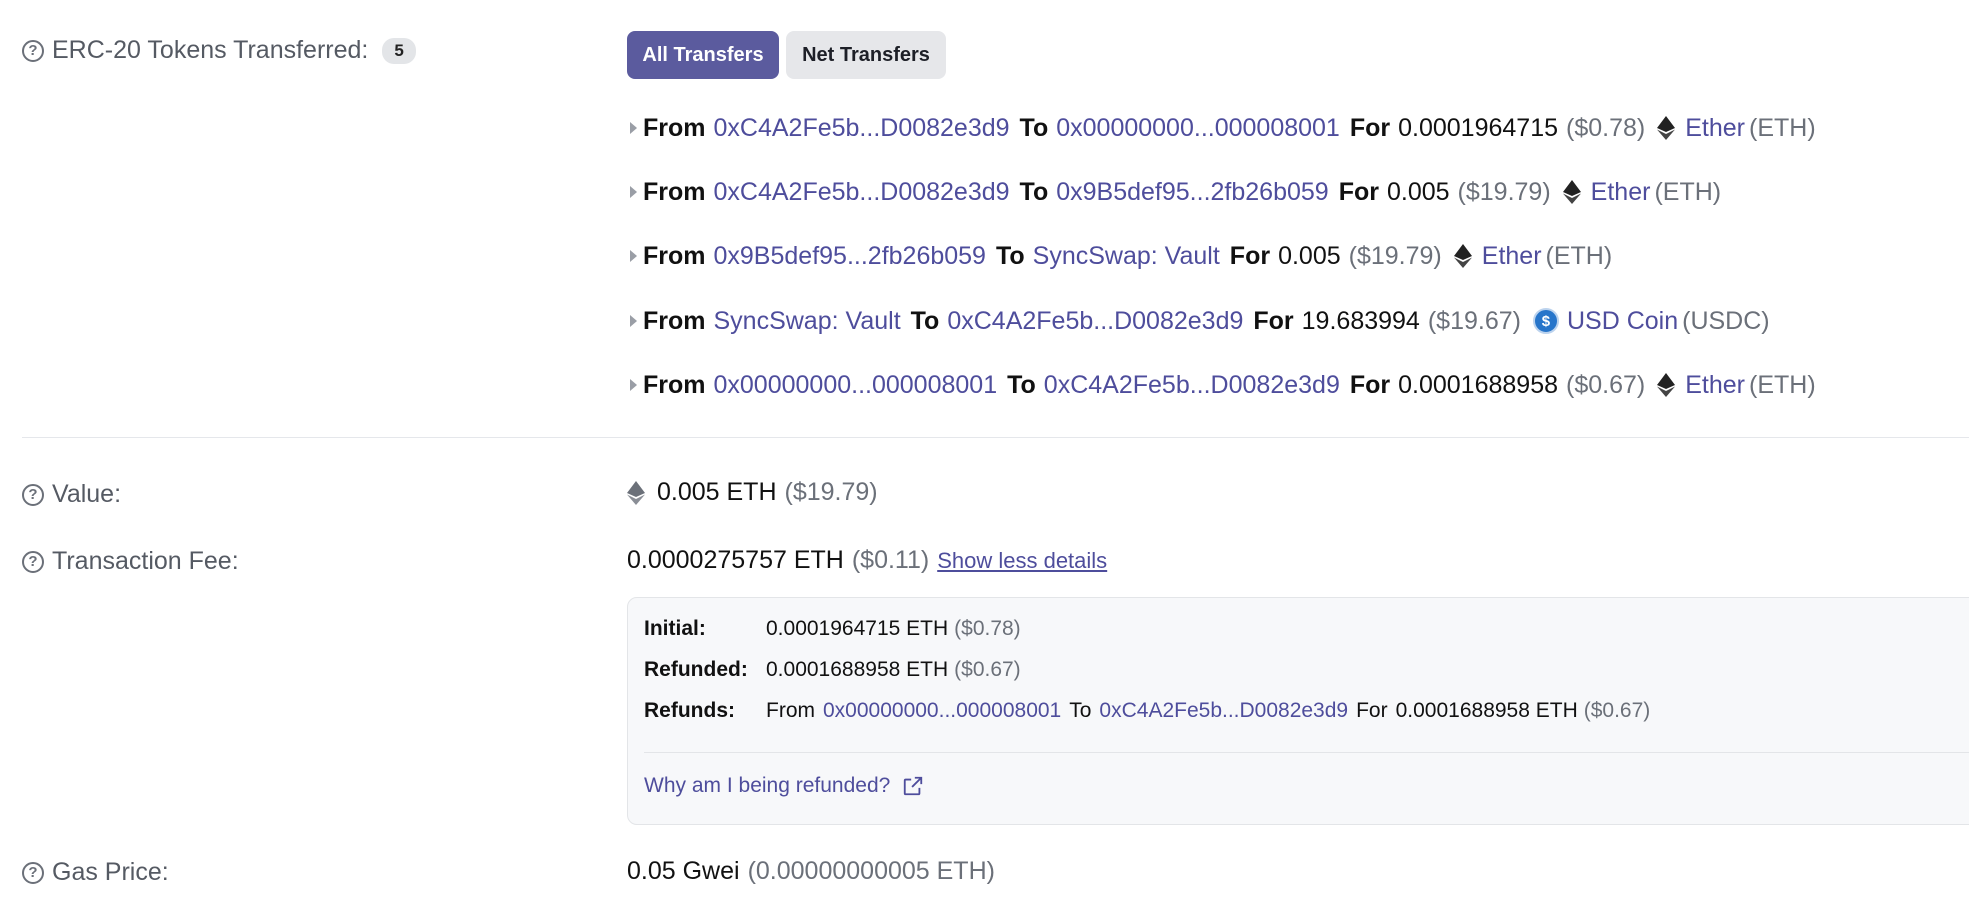 This screenshot has height=914, width=1969. Describe the element at coordinates (717, 492) in the screenshot. I see `value-amount: 0.005 ETH` at that location.